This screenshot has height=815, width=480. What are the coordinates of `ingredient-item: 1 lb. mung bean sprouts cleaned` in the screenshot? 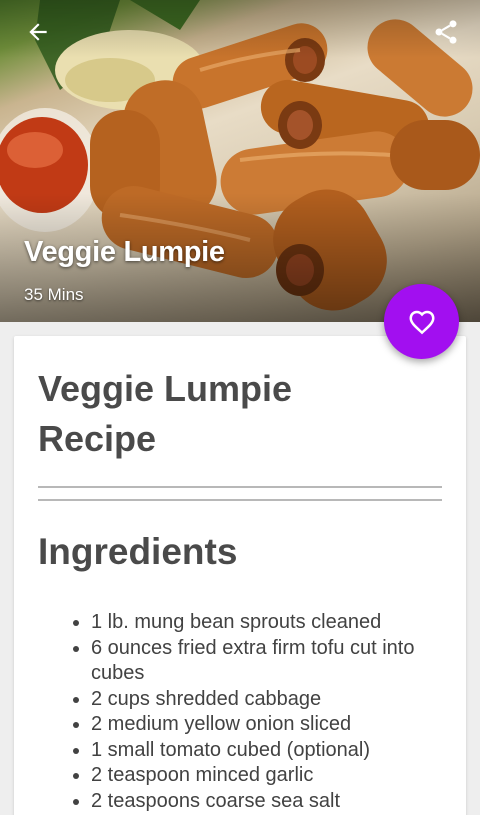 It's located at (259, 623).